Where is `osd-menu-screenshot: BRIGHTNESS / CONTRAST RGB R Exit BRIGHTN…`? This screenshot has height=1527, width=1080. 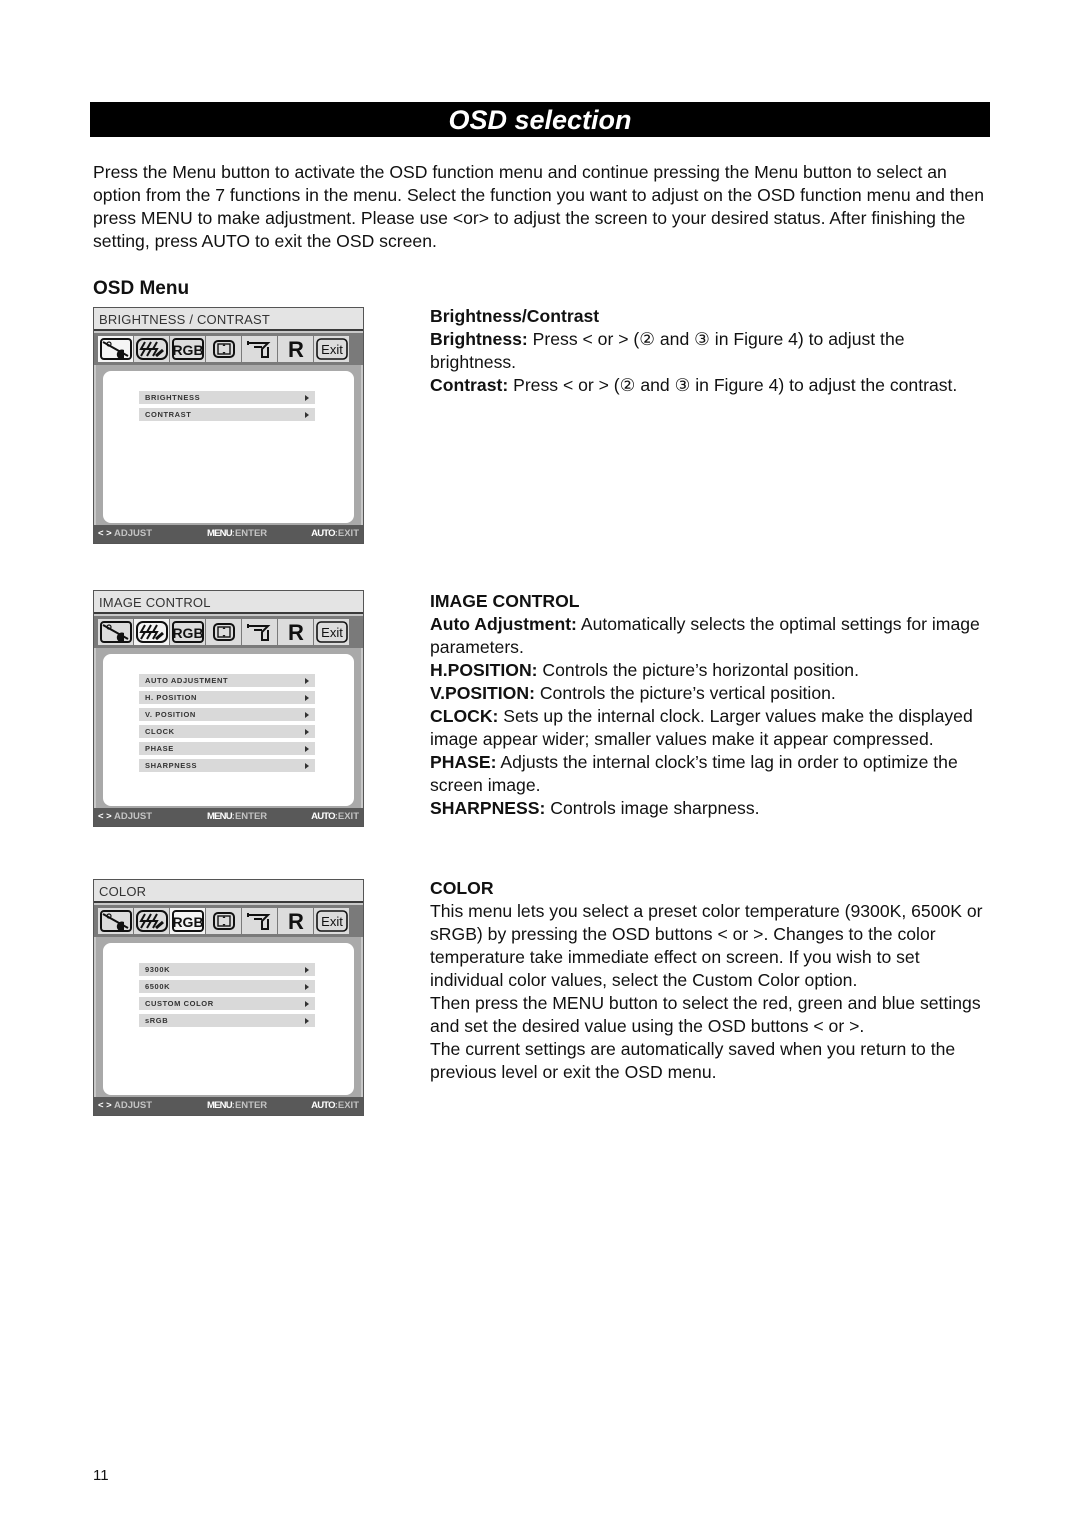 osd-menu-screenshot: BRIGHTNESS / CONTRAST RGB R Exit BRIGHTN… is located at coordinates (228, 425).